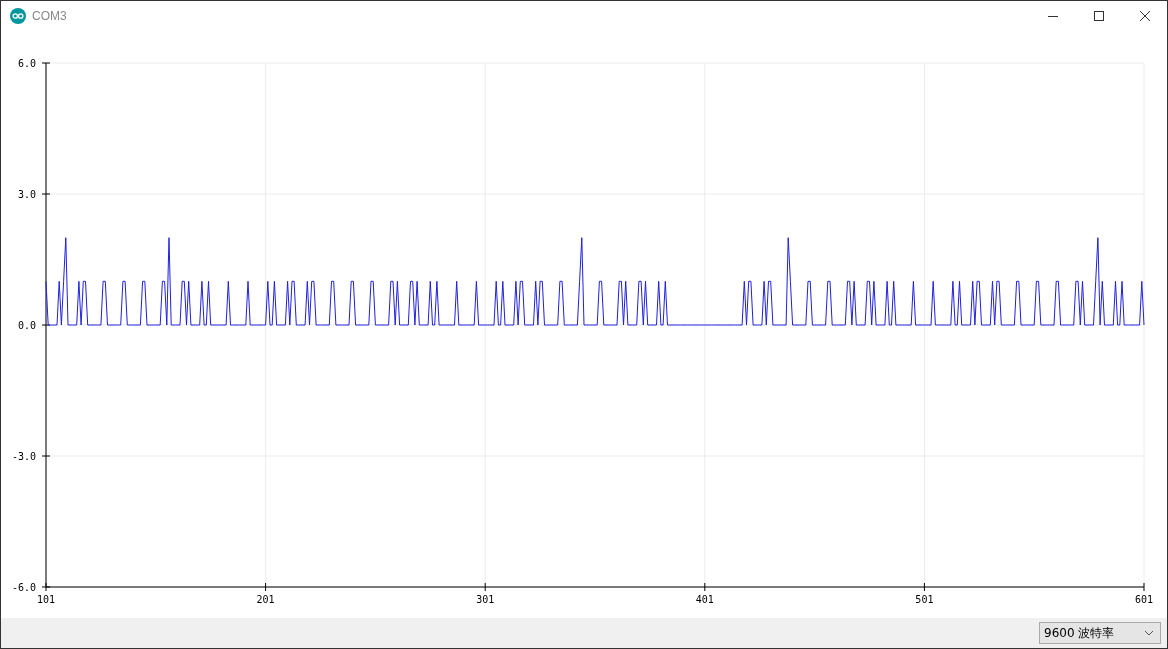 The height and width of the screenshot is (649, 1168). Describe the element at coordinates (26, 63) in the screenshot. I see `y-tick-label: 6.0` at that location.